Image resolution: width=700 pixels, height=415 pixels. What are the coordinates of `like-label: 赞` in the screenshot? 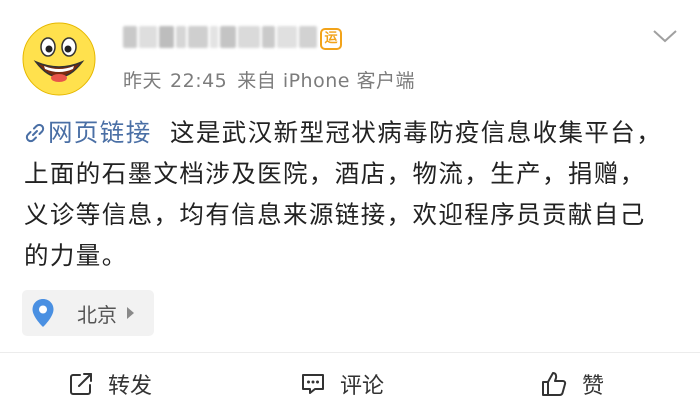 It's located at (593, 386).